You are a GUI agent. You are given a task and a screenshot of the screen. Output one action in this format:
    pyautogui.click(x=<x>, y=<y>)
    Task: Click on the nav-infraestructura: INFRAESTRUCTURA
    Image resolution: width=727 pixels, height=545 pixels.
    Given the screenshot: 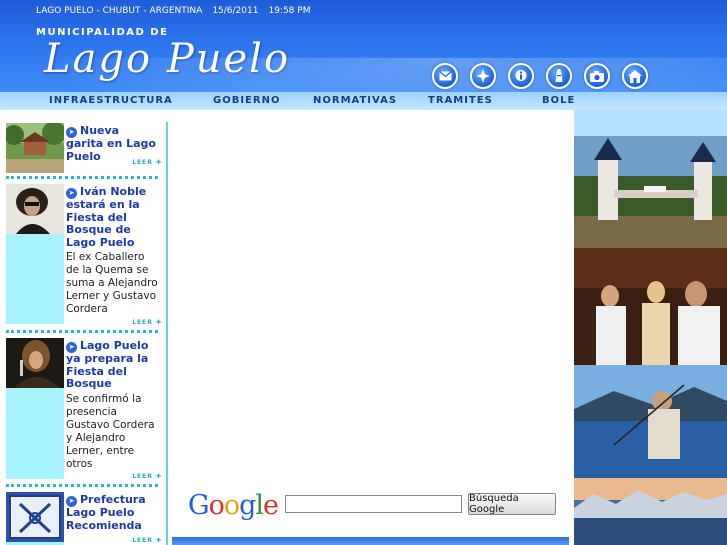 What is the action you would take?
    pyautogui.click(x=111, y=100)
    